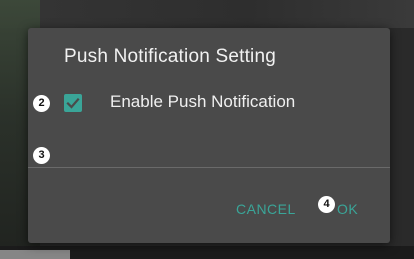 The width and height of the screenshot is (414, 259). What do you see at coordinates (41, 103) in the screenshot?
I see `annotation-badge-2: 2` at bounding box center [41, 103].